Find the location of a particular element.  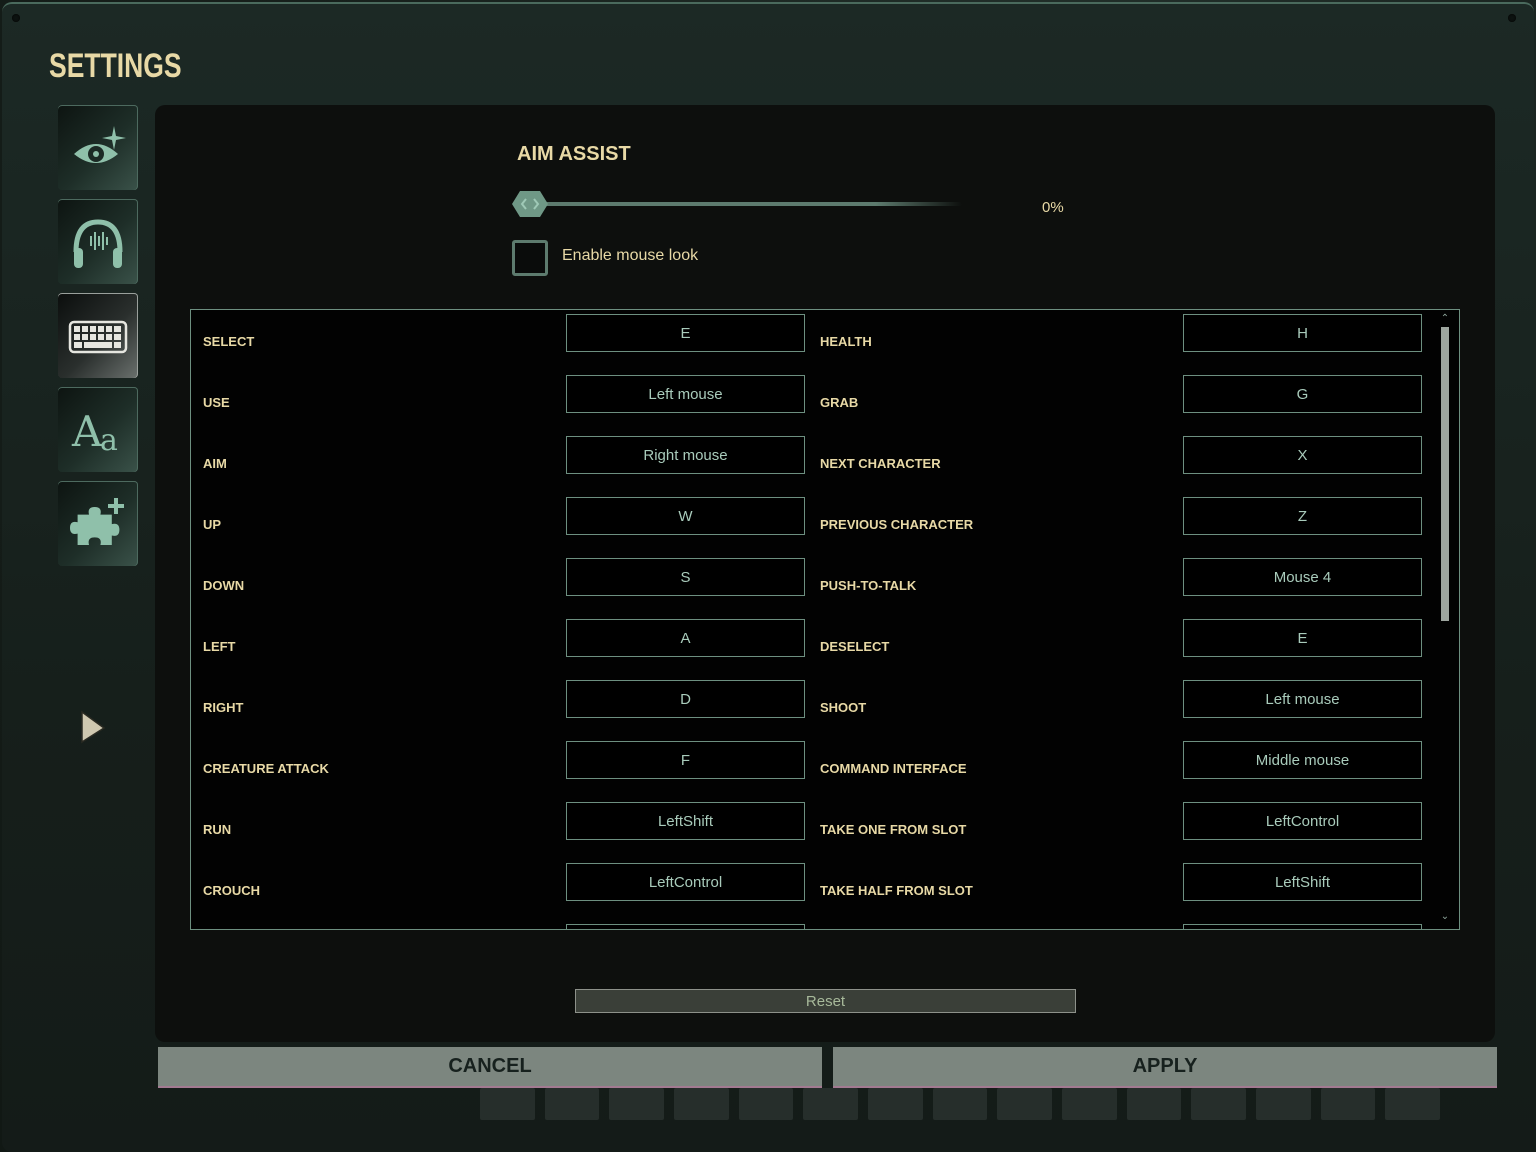

aim-assist-slider-thumb is located at coordinates (530, 204).